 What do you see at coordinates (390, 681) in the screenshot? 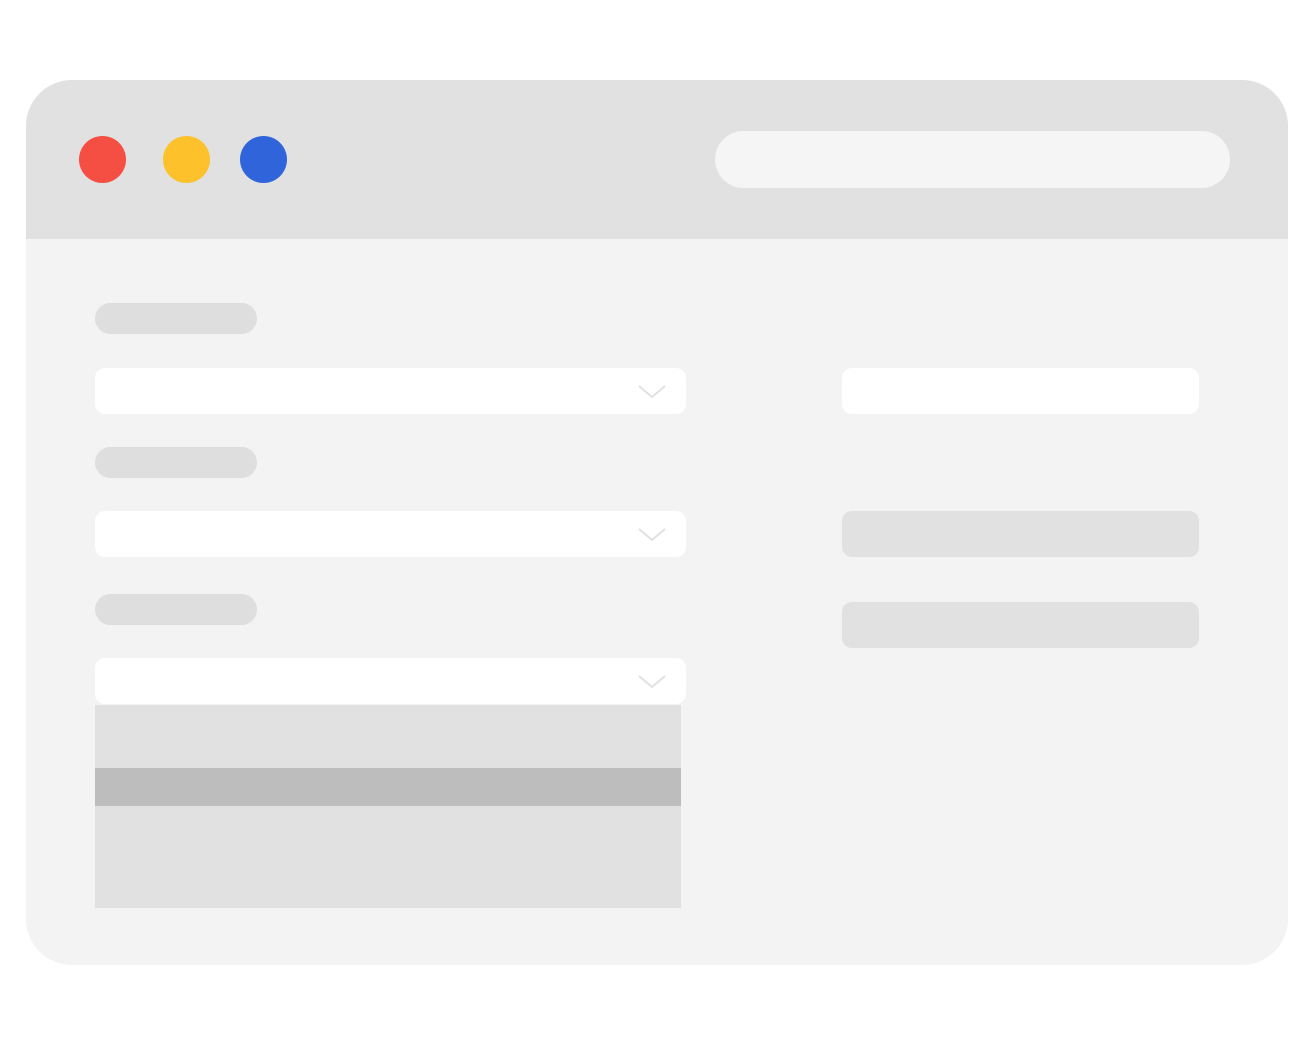
I see `field-3-select` at bounding box center [390, 681].